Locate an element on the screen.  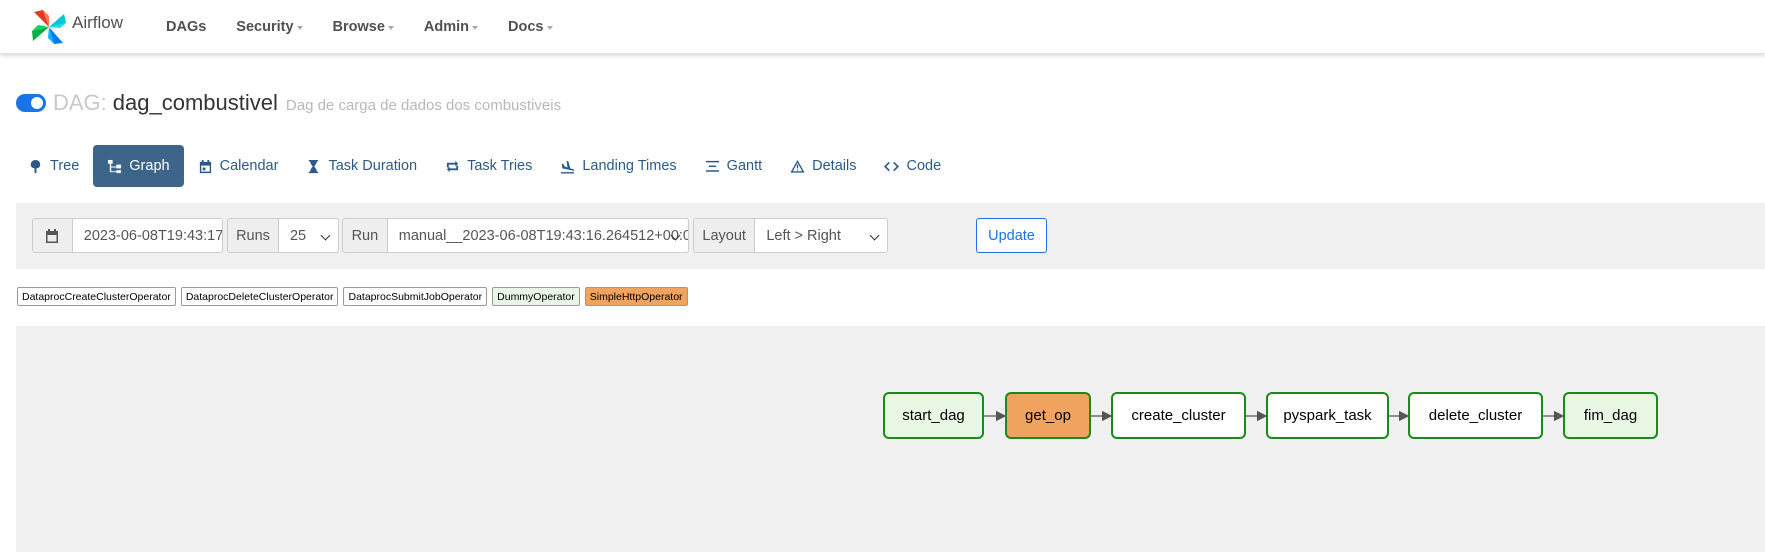
gantt-icon is located at coordinates (712, 166).